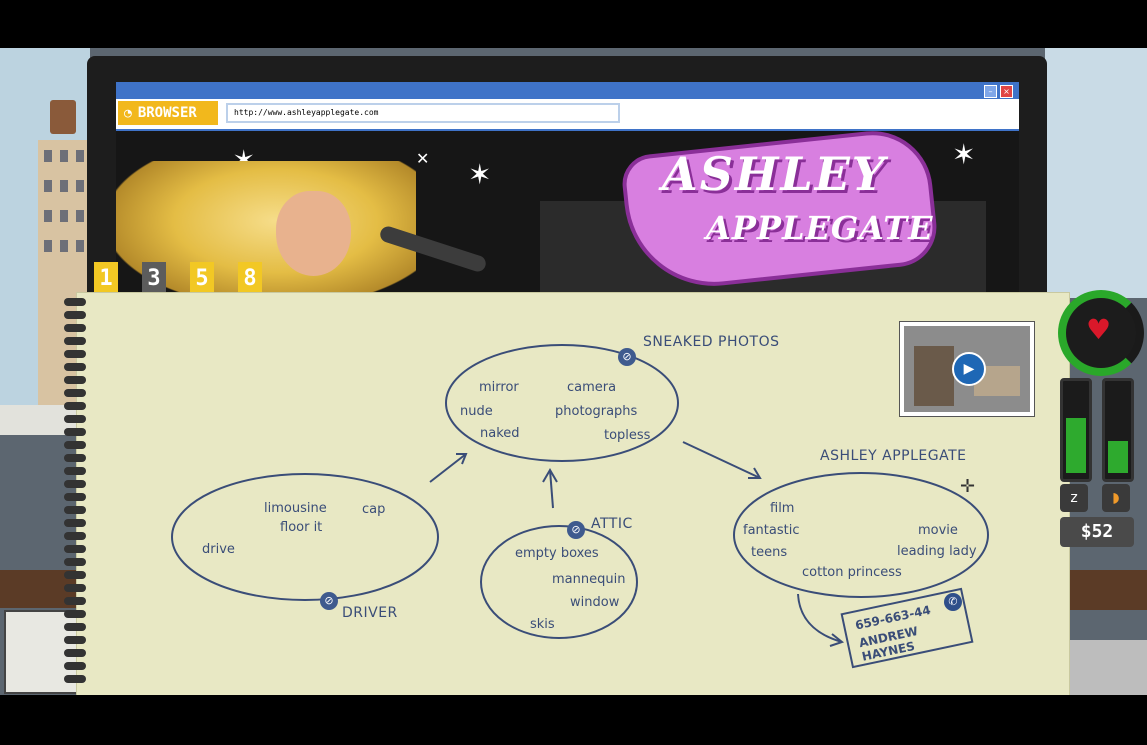 The height and width of the screenshot is (745, 1147). I want to click on group-title-ashley-applegate: ASHLEY APPLEGATE, so click(893, 456).